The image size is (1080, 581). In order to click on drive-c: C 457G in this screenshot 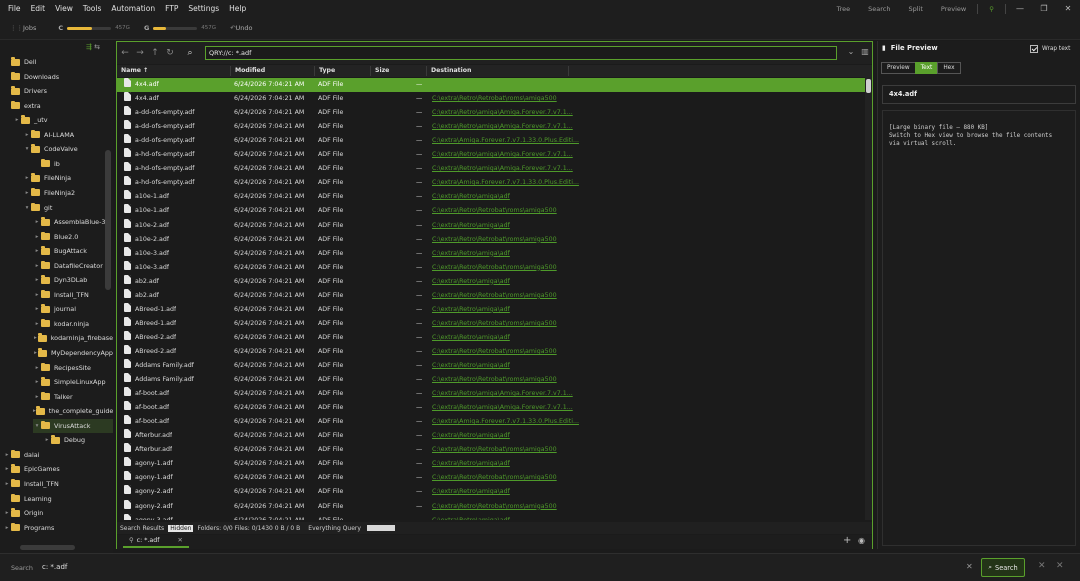, I will do `click(94, 28)`.